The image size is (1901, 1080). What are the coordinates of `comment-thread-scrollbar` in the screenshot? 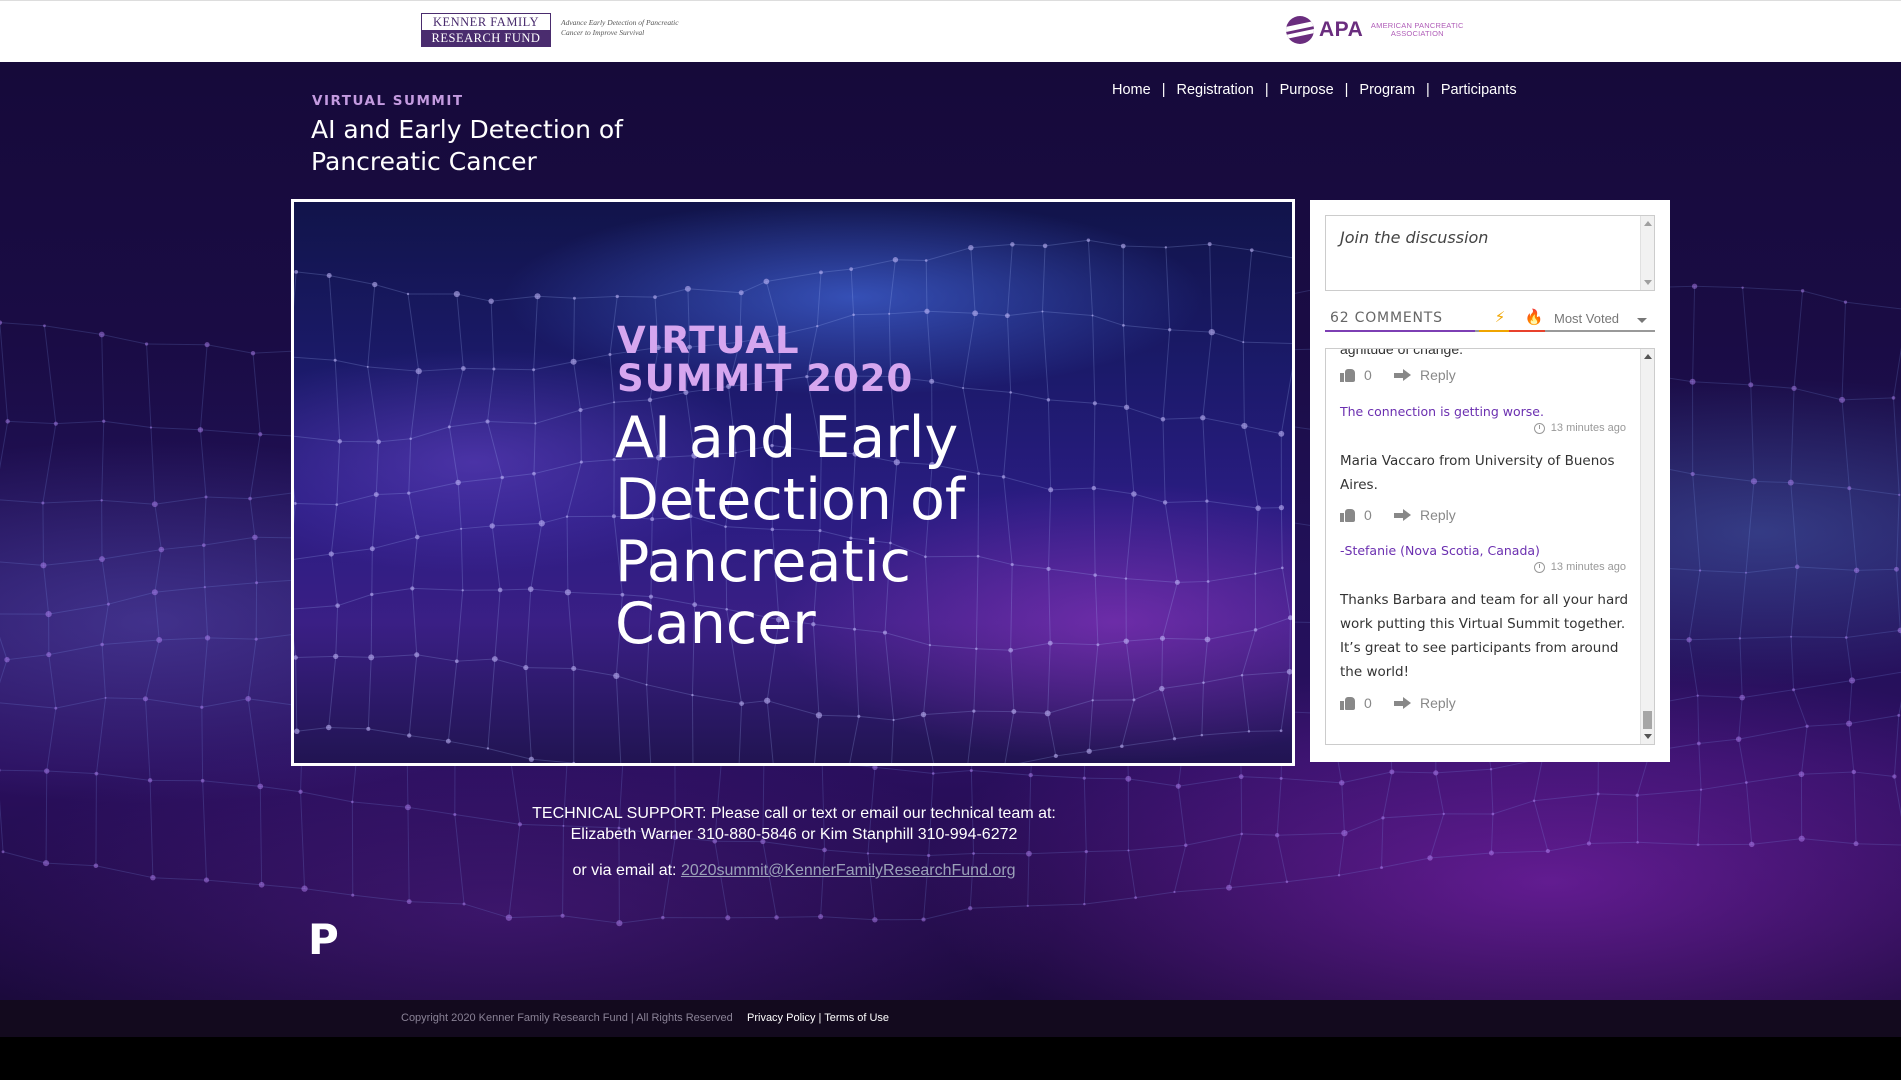 It's located at (1647, 546).